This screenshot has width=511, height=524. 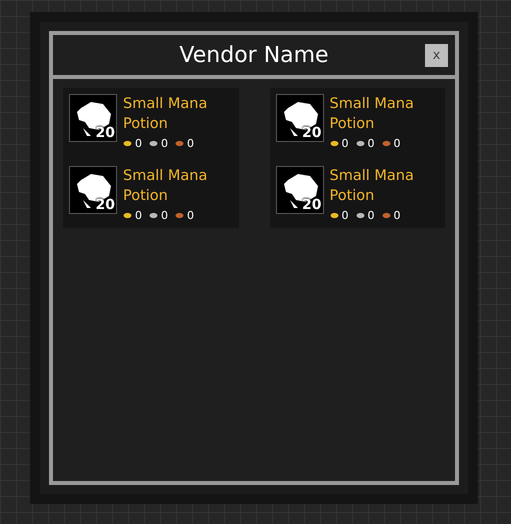 I want to click on close-button: x, so click(x=436, y=55).